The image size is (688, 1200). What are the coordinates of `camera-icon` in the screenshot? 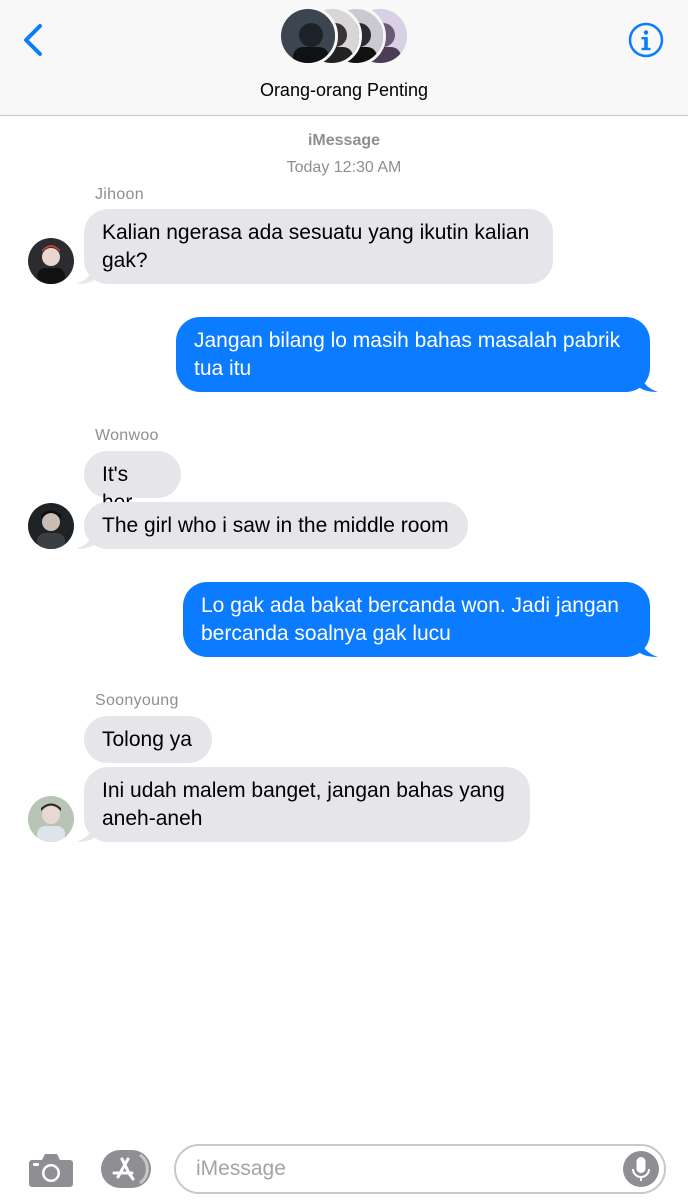 It's located at (51, 1170).